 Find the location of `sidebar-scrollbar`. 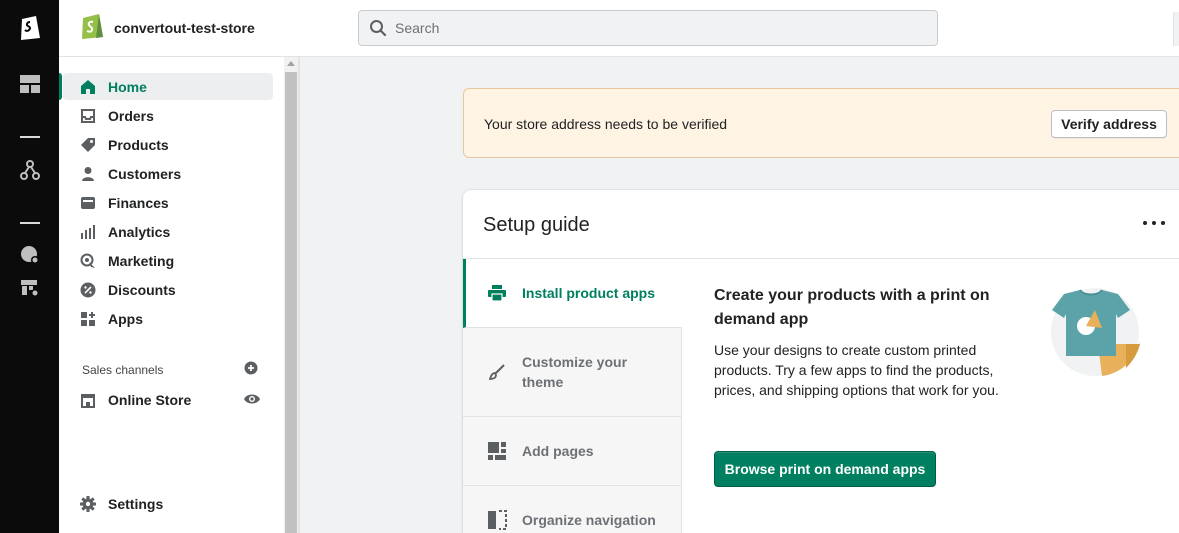

sidebar-scrollbar is located at coordinates (291, 295).